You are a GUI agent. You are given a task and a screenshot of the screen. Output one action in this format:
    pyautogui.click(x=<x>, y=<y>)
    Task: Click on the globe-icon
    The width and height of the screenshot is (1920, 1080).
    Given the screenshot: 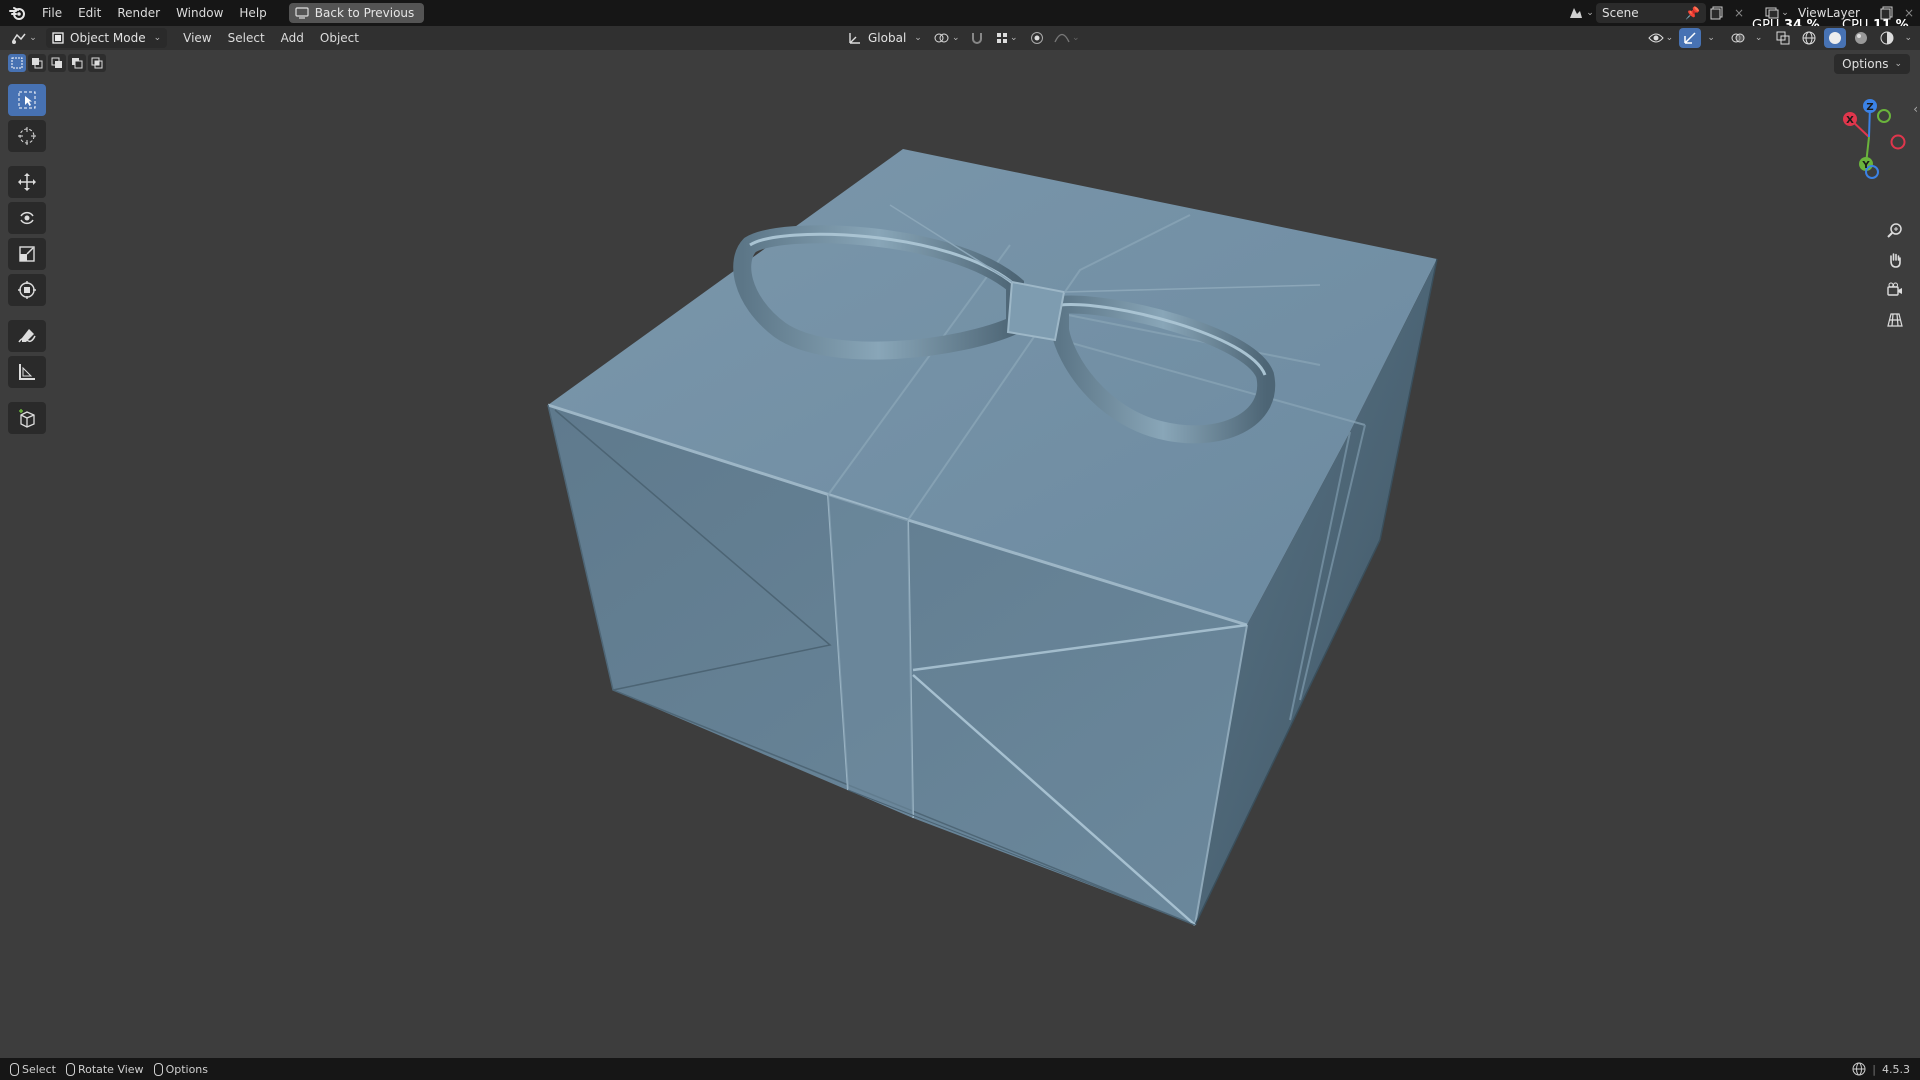 What is the action you would take?
    pyautogui.click(x=1859, y=1069)
    